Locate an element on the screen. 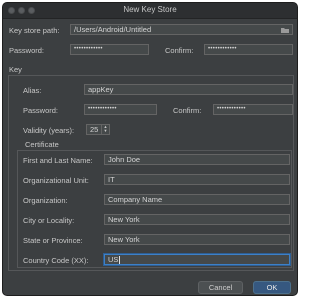 This screenshot has width=320, height=300. certificate-section-label: Certificate is located at coordinates (42, 144).